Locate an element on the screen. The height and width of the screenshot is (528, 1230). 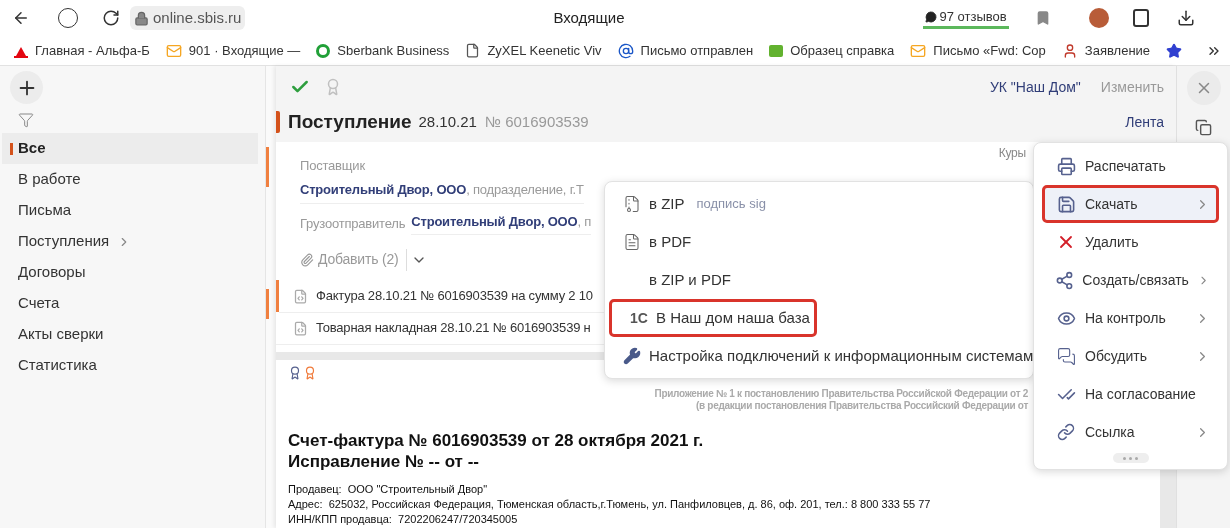
link-icon is located at coordinates (1066, 432).